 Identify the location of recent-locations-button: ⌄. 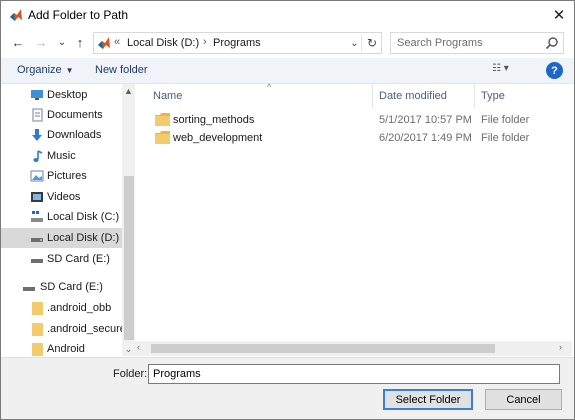
(62, 42).